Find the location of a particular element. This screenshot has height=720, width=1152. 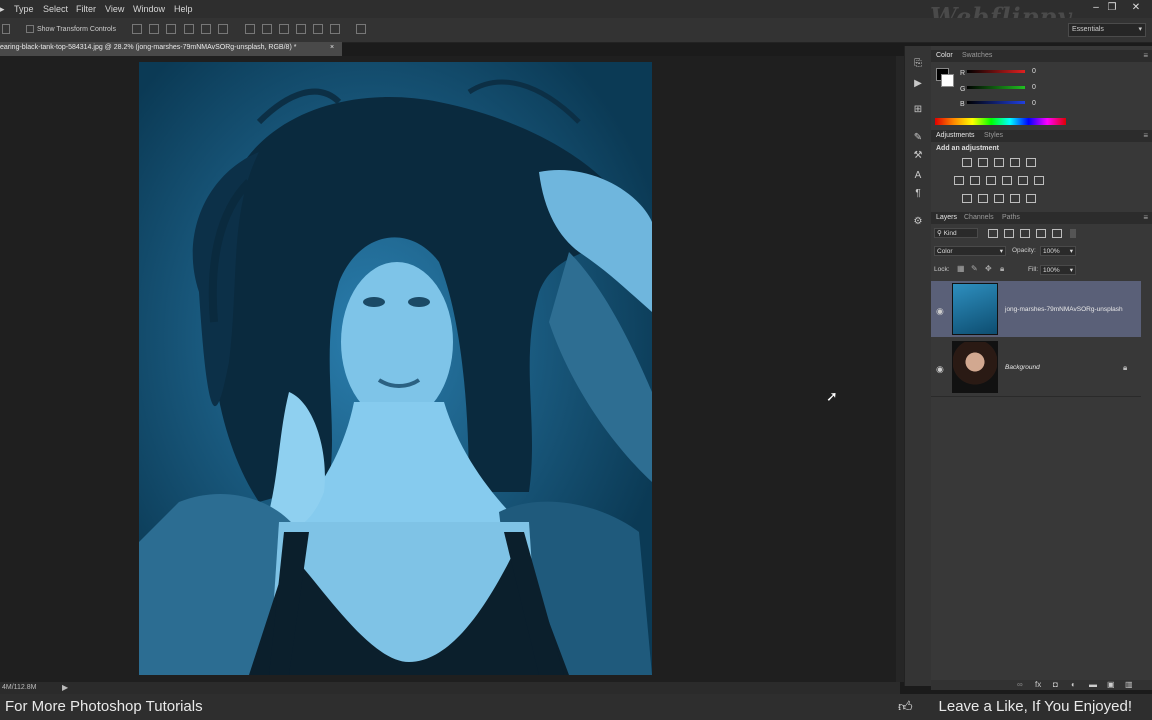

blue-slider is located at coordinates (996, 102).